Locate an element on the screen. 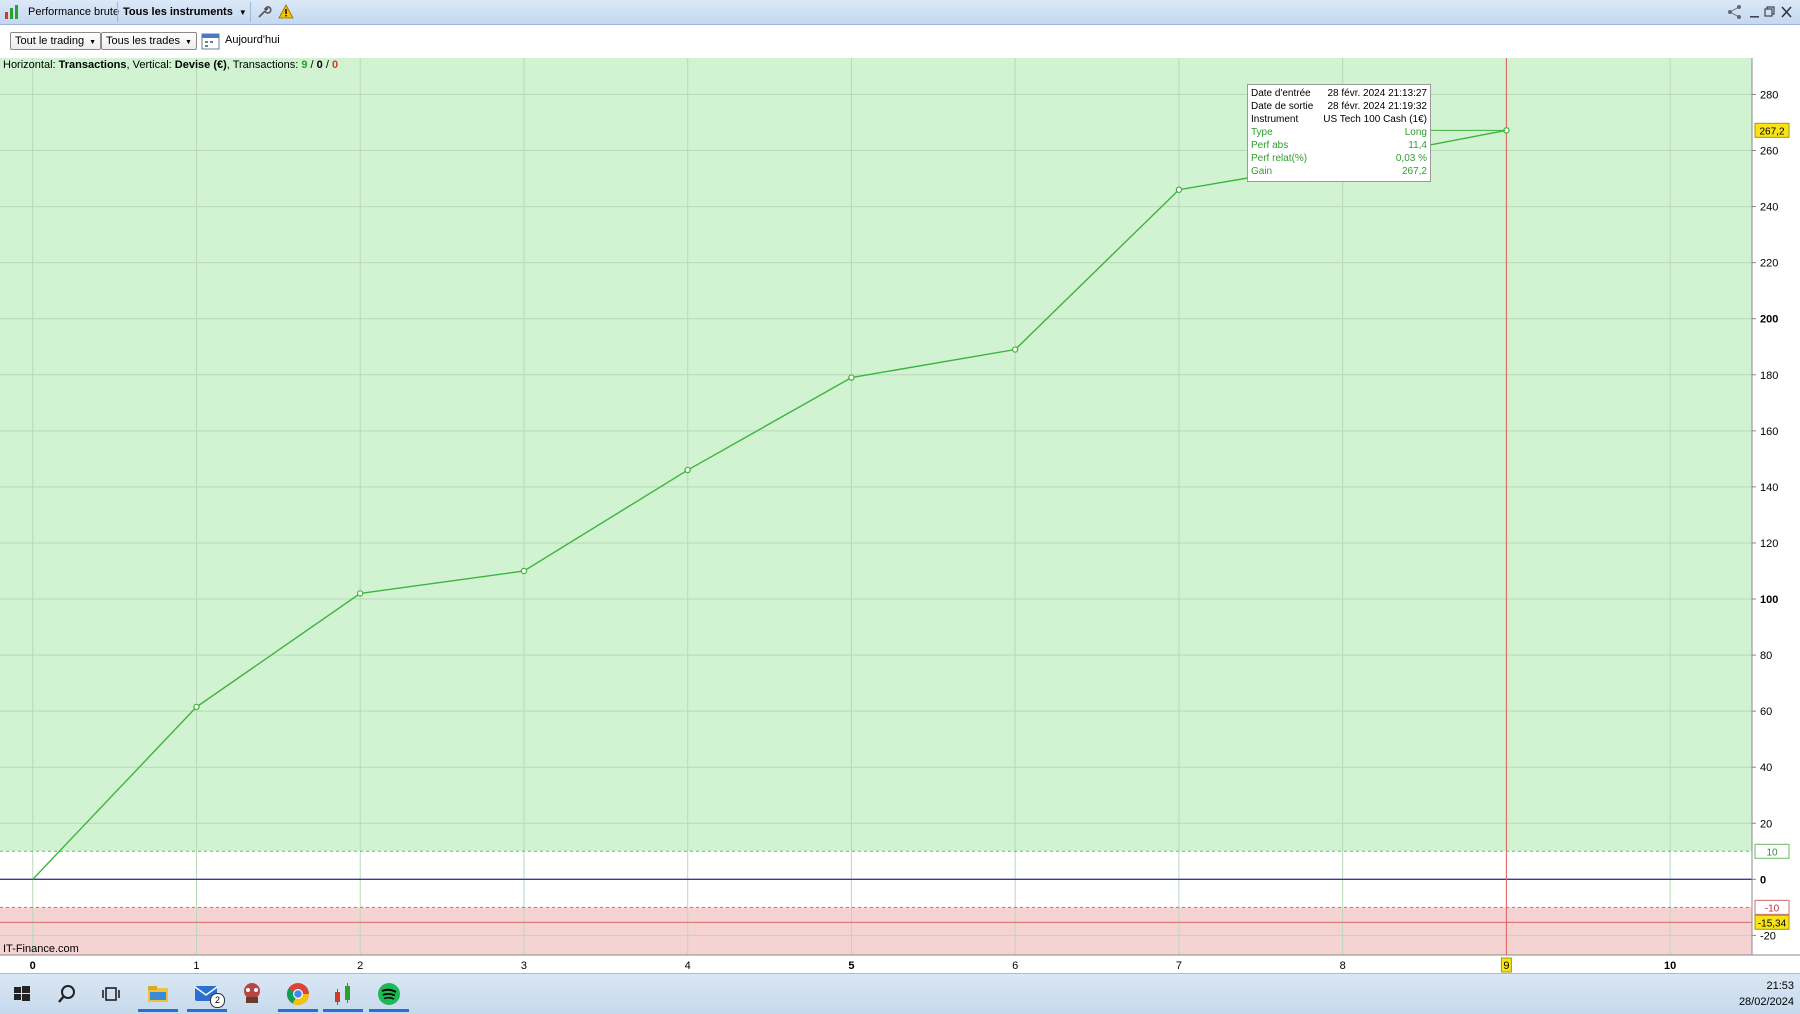  x-tick-label: 1 is located at coordinates (196, 966).